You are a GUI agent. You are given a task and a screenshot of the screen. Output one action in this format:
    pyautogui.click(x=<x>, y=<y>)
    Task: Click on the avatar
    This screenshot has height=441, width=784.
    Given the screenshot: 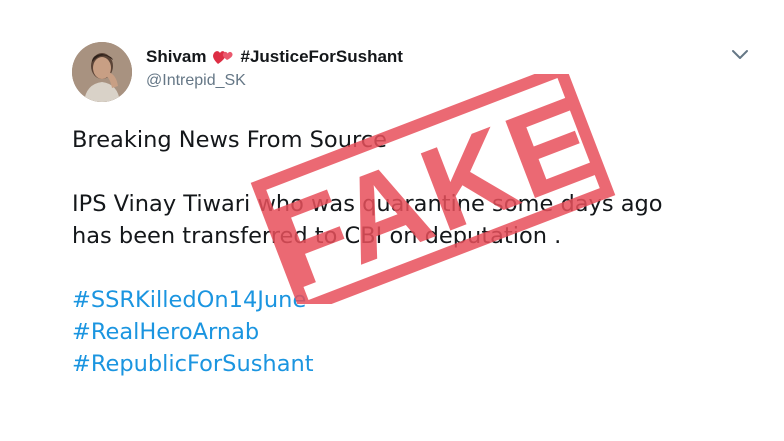 What is the action you would take?
    pyautogui.click(x=102, y=72)
    